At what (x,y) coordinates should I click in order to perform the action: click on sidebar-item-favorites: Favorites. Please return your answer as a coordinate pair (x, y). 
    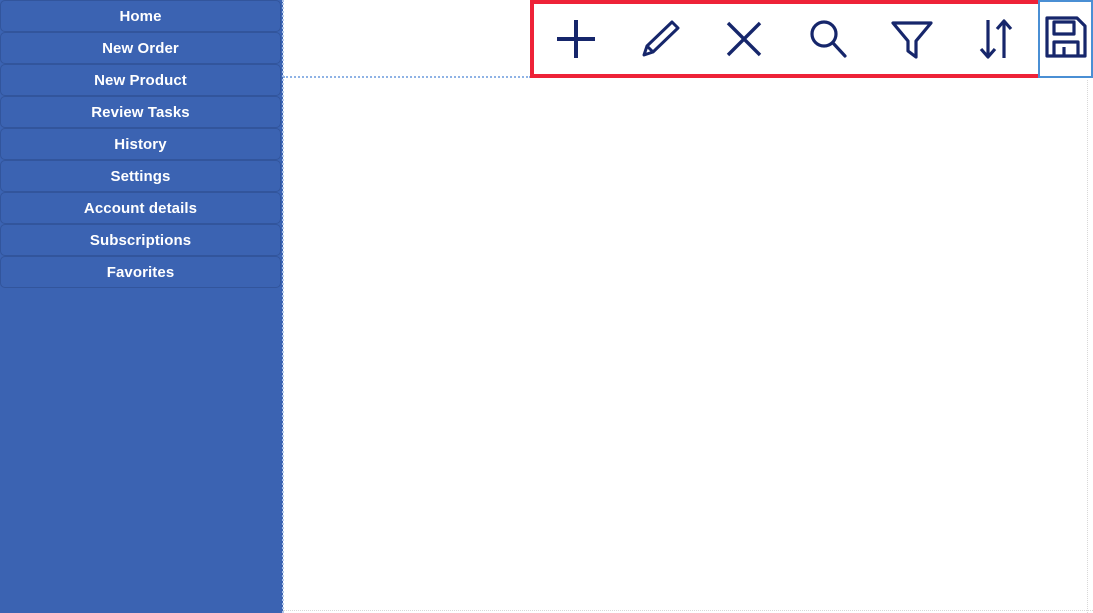
    Looking at the image, I should click on (140, 272).